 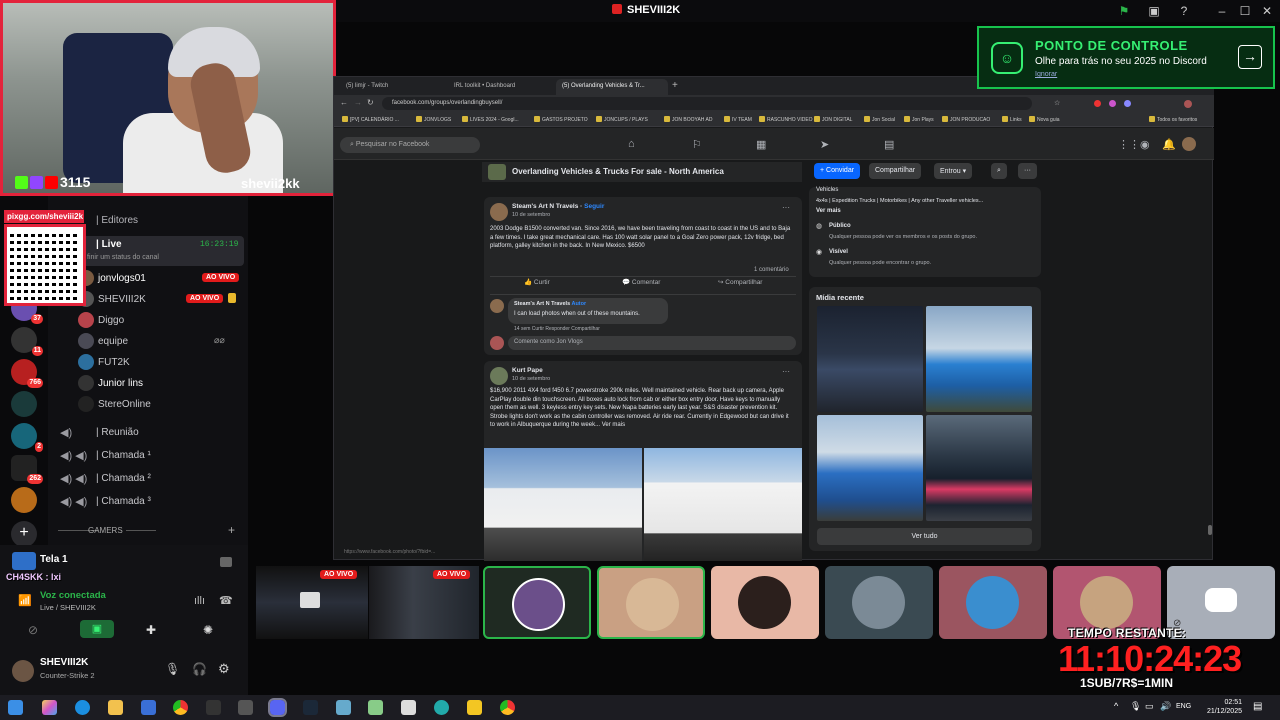 What do you see at coordinates (688, 119) in the screenshot?
I see `bookmark: JON BOOYAH AD` at bounding box center [688, 119].